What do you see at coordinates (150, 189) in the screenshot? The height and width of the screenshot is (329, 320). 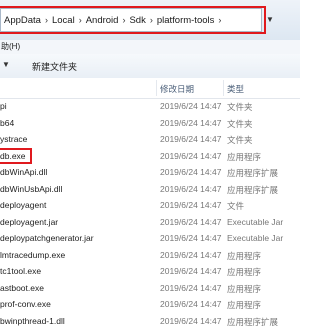 I see `file-row: dbWinUsbApi.dll 2019/6/24 14:47 应用程序扩展` at bounding box center [150, 189].